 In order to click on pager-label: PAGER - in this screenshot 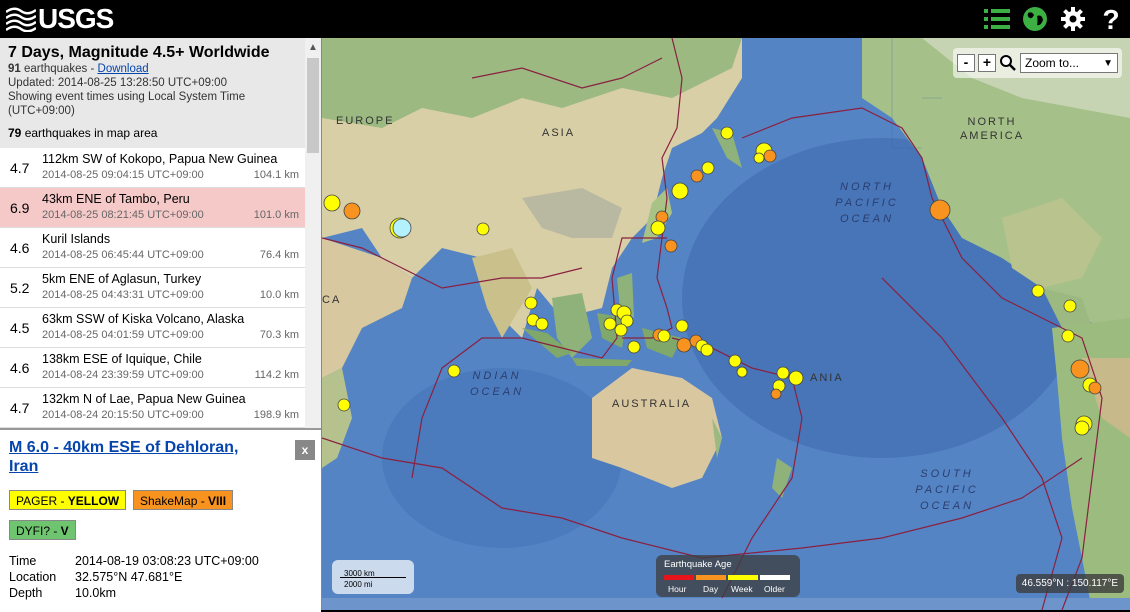, I will do `click(42, 501)`.